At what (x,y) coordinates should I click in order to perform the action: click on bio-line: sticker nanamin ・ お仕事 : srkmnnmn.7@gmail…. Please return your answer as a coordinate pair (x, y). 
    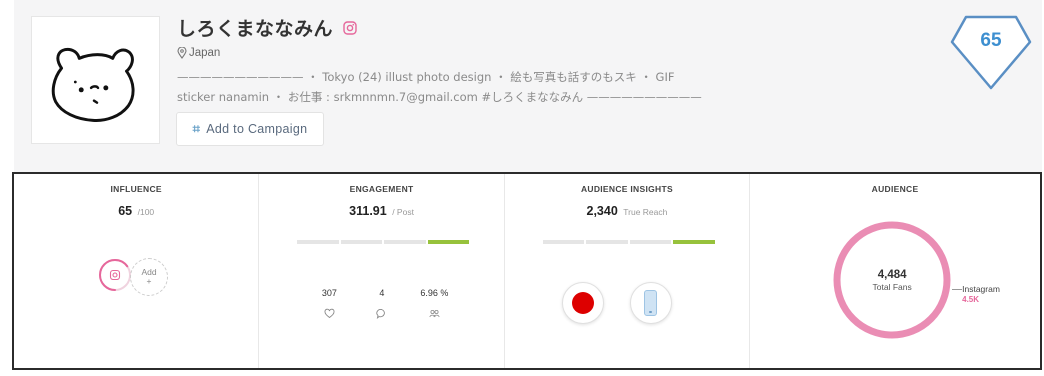
    Looking at the image, I should click on (439, 97).